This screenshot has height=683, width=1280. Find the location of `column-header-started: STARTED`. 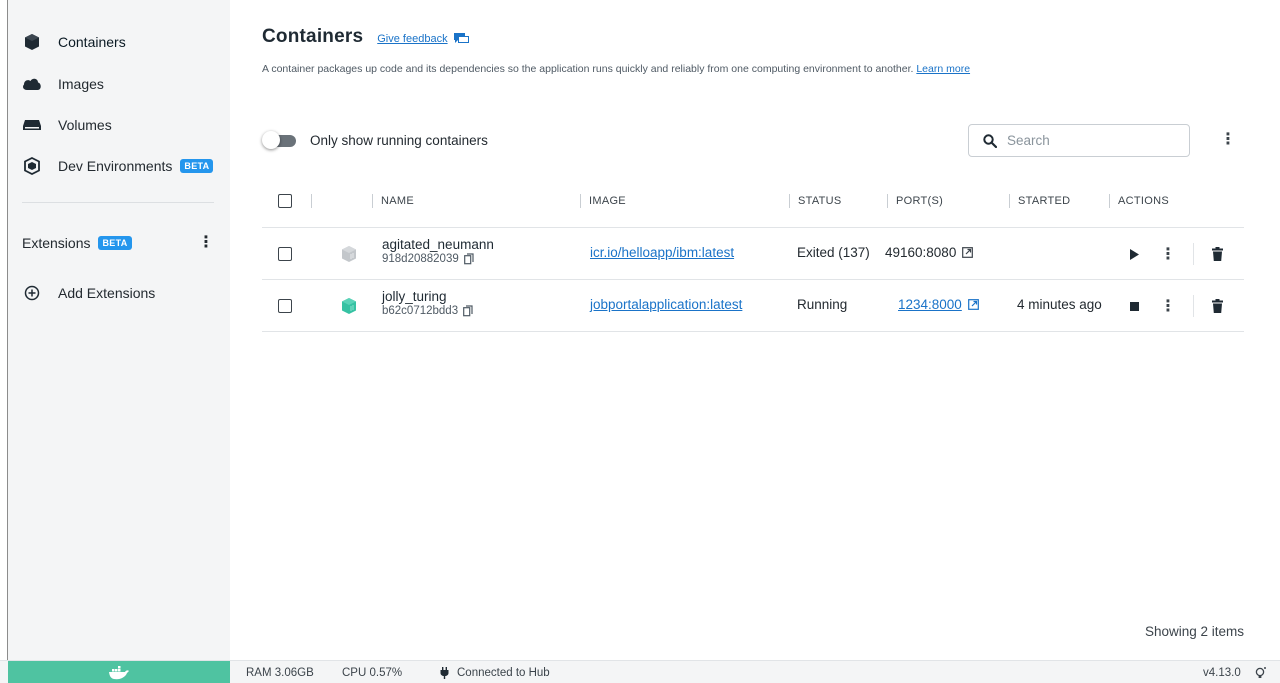

column-header-started: STARTED is located at coordinates (1039, 201).